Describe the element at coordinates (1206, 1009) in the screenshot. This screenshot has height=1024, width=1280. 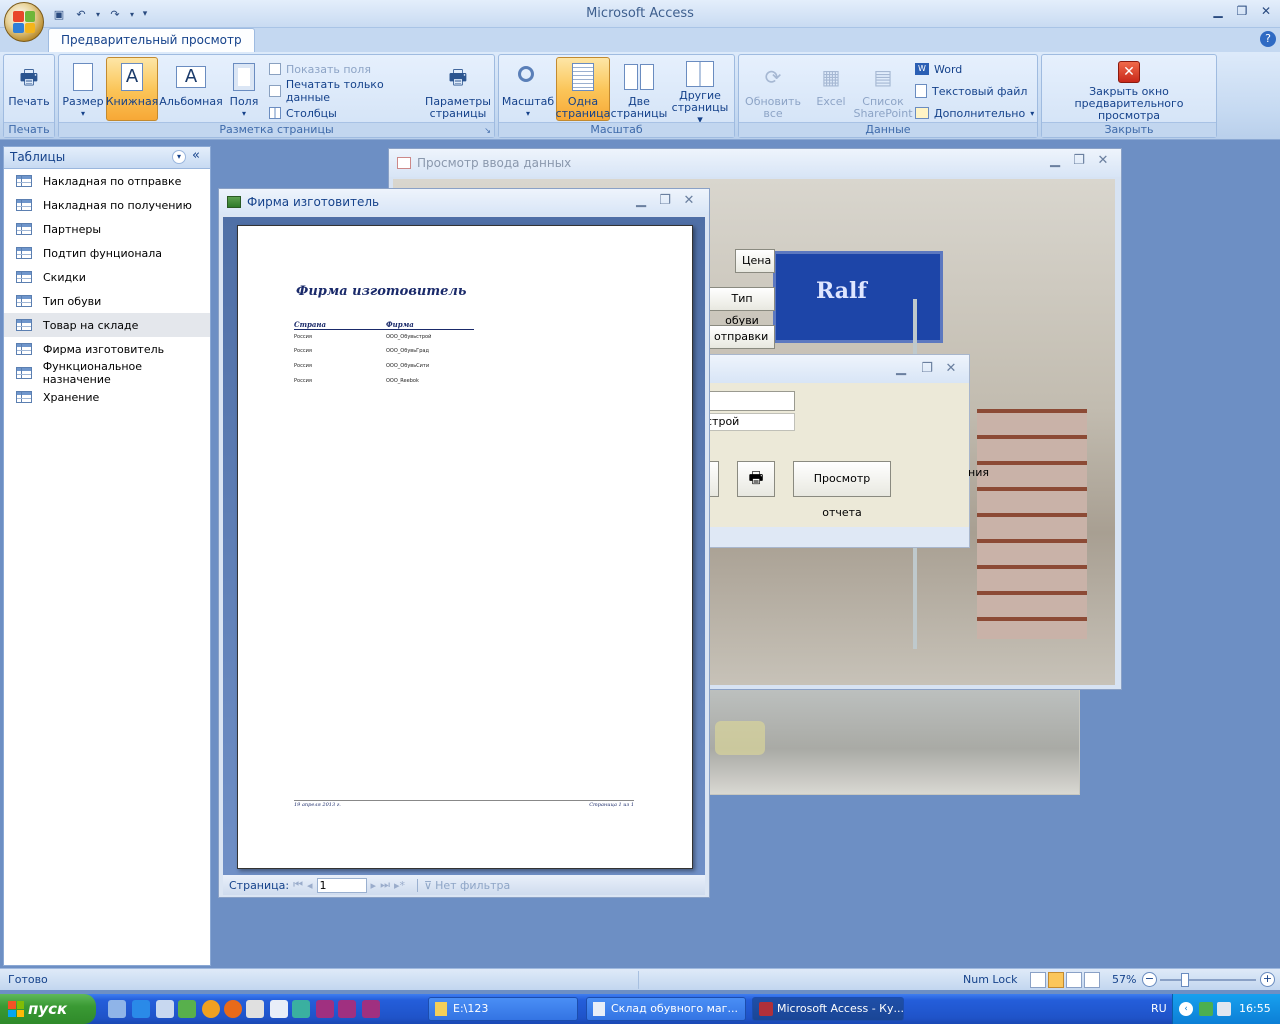
I see `tray-icon` at that location.